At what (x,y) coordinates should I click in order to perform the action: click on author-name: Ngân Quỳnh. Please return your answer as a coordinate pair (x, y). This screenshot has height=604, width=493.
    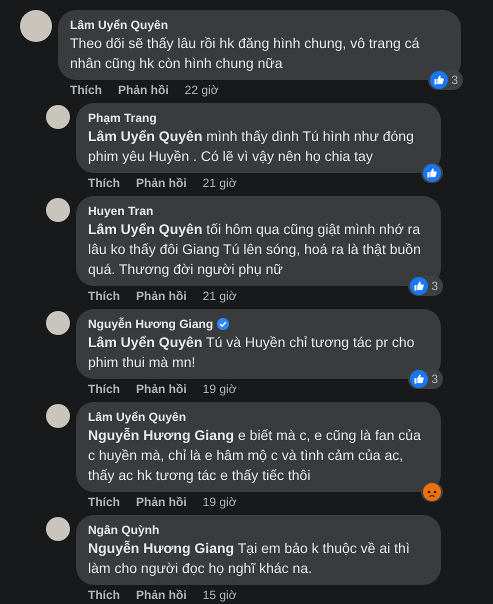
    Looking at the image, I should click on (124, 530).